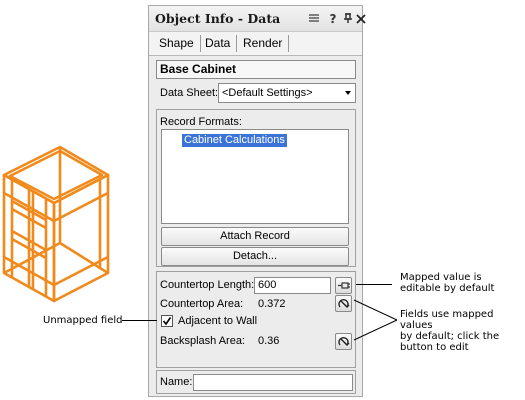 The image size is (525, 400). Describe the element at coordinates (348, 93) in the screenshot. I see `chevron-down-icon` at that location.